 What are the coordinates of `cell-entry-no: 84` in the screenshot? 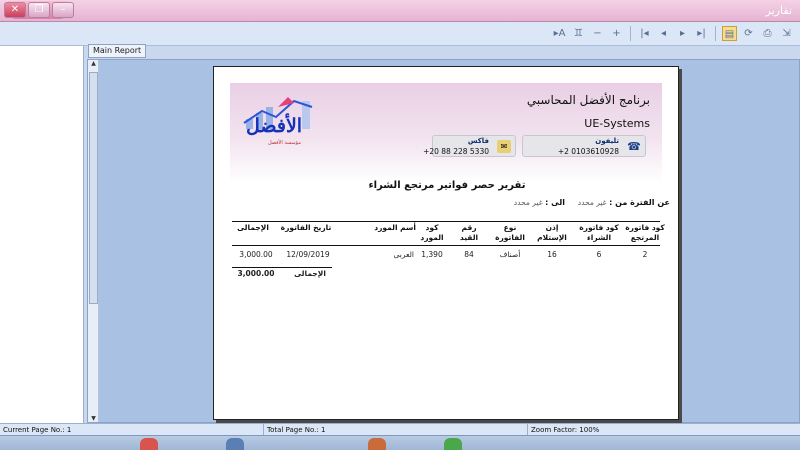 It's located at (469, 254).